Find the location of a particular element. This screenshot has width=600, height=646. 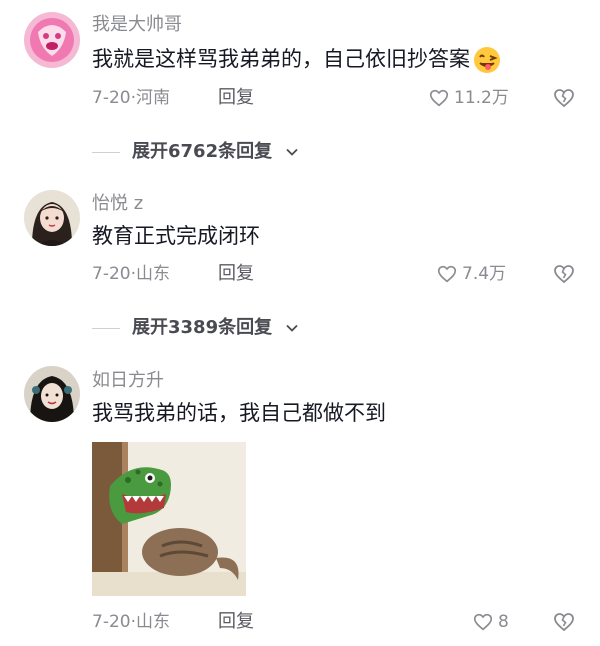

comment-text: 我骂我弟的话，我自己都做不到 is located at coordinates (239, 413).